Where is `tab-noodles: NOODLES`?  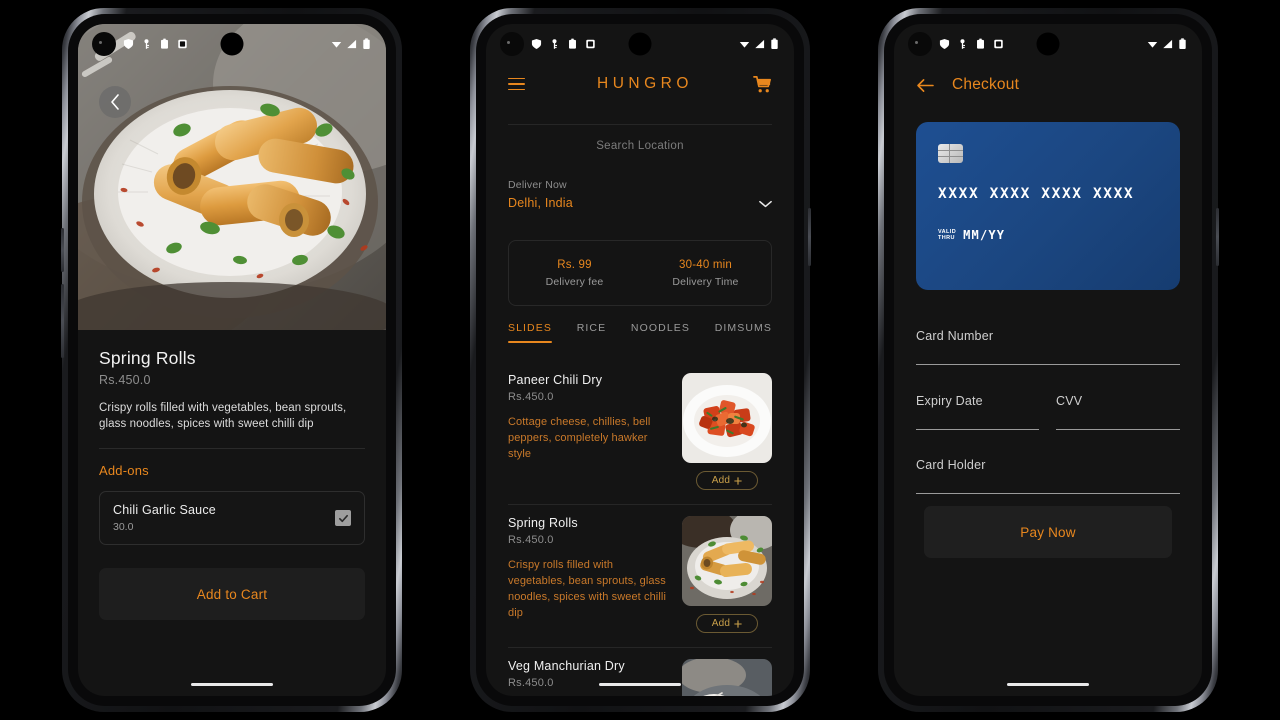
tab-noodles: NOODLES is located at coordinates (660, 332).